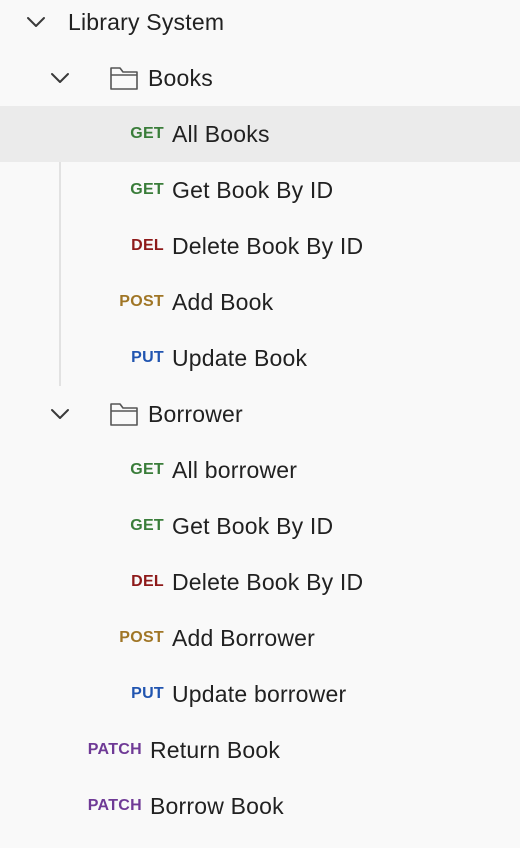 The image size is (520, 848). Describe the element at coordinates (195, 413) in the screenshot. I see `folder-name: Borrower` at that location.